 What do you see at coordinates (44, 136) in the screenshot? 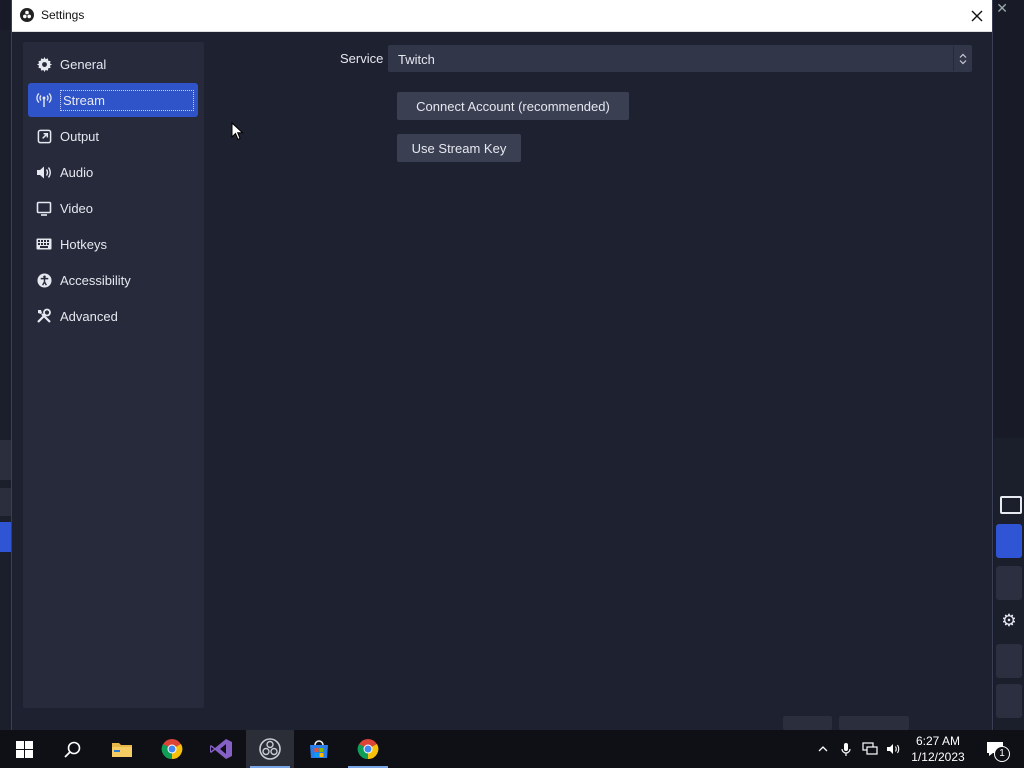
I see `output-icon` at bounding box center [44, 136].